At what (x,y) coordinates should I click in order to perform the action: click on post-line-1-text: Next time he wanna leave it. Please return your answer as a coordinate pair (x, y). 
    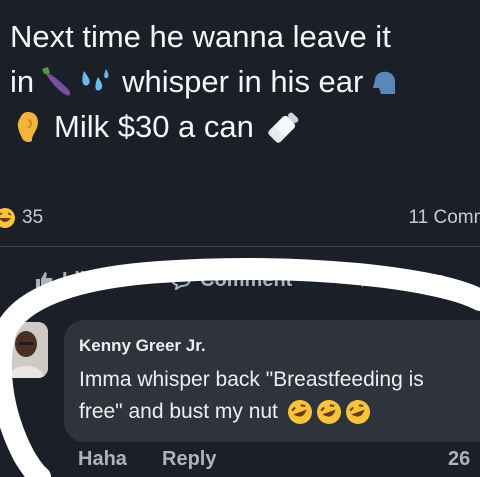
    Looking at the image, I should click on (200, 36).